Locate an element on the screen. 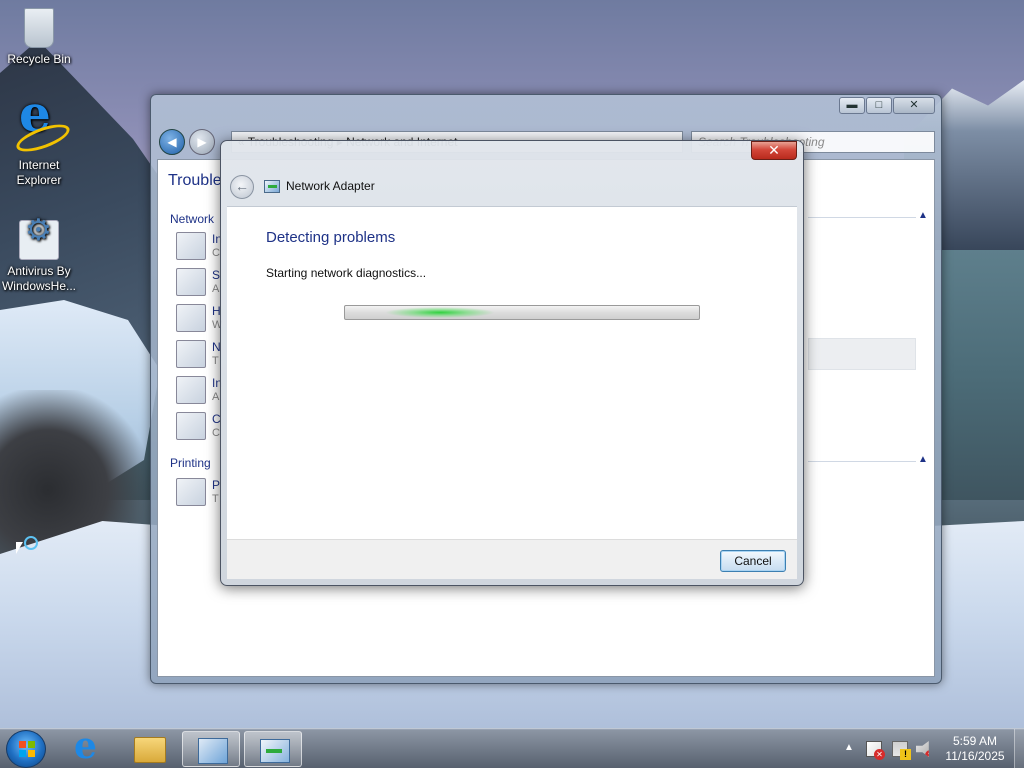  show-desktop-button is located at coordinates (1019, 748).